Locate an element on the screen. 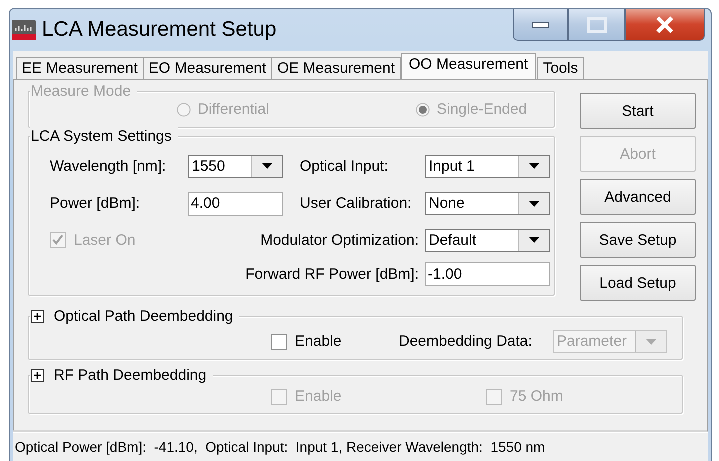 Image resolution: width=719 pixels, height=461 pixels. group-label: Measure Mode is located at coordinates (81, 91).